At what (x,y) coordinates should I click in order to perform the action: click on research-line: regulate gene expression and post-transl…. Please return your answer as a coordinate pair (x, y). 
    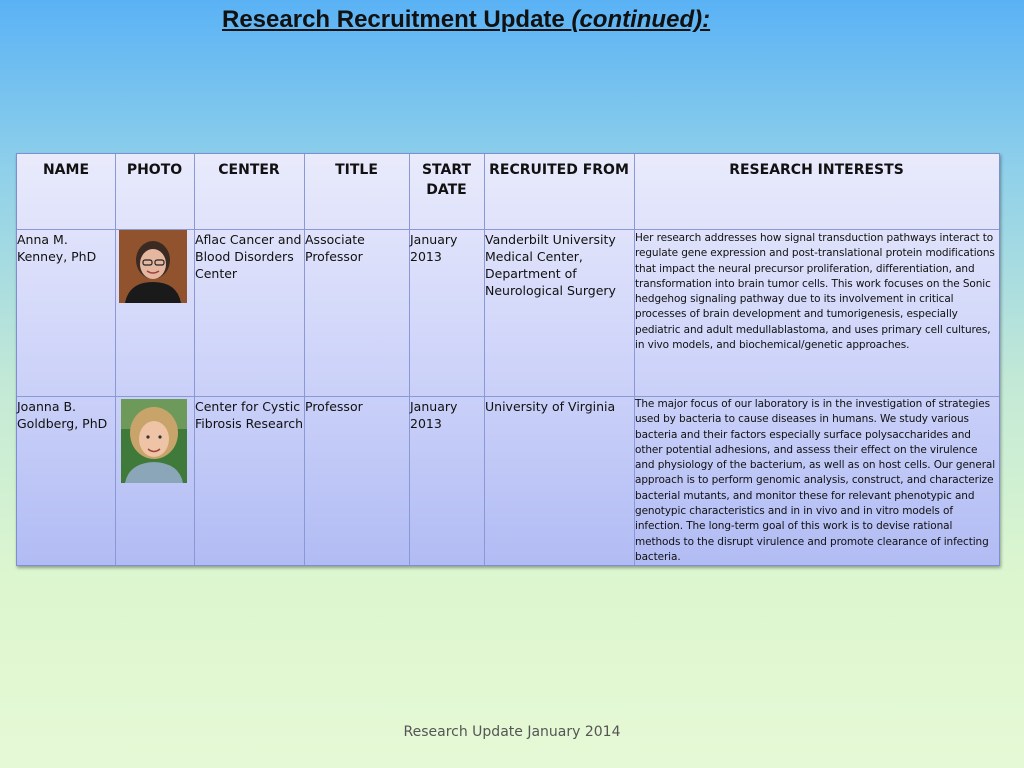
    Looking at the image, I should click on (815, 253).